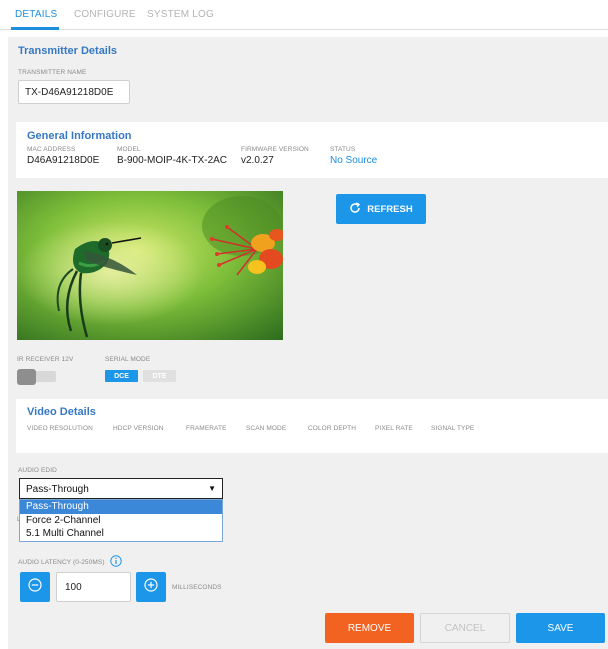  What do you see at coordinates (121, 376) in the screenshot?
I see `serial-mode-dce: DCE` at bounding box center [121, 376].